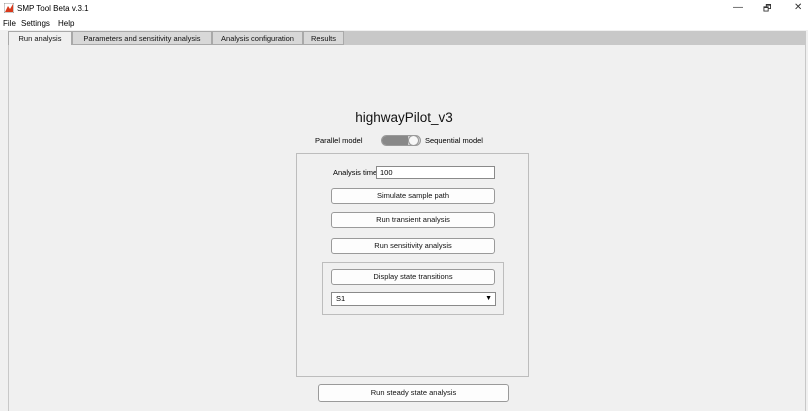  What do you see at coordinates (339, 140) in the screenshot?
I see `parallel-model-label: Parallel model` at bounding box center [339, 140].